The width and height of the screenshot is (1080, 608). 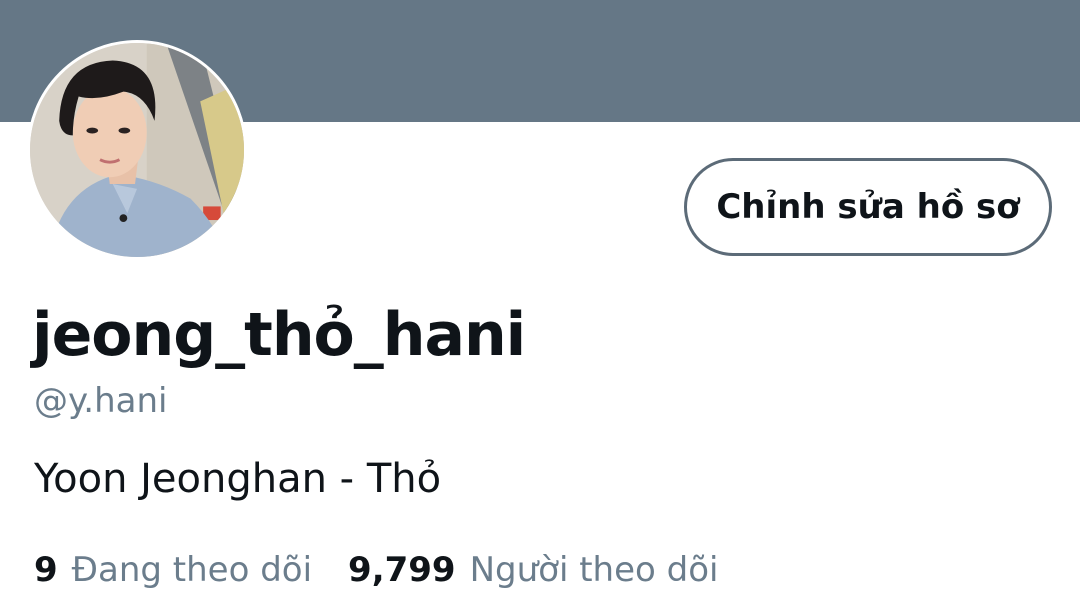 I want to click on follow-stats: 9 Đang theo dõi 9,799 Người theo dõi, so click(x=376, y=570).